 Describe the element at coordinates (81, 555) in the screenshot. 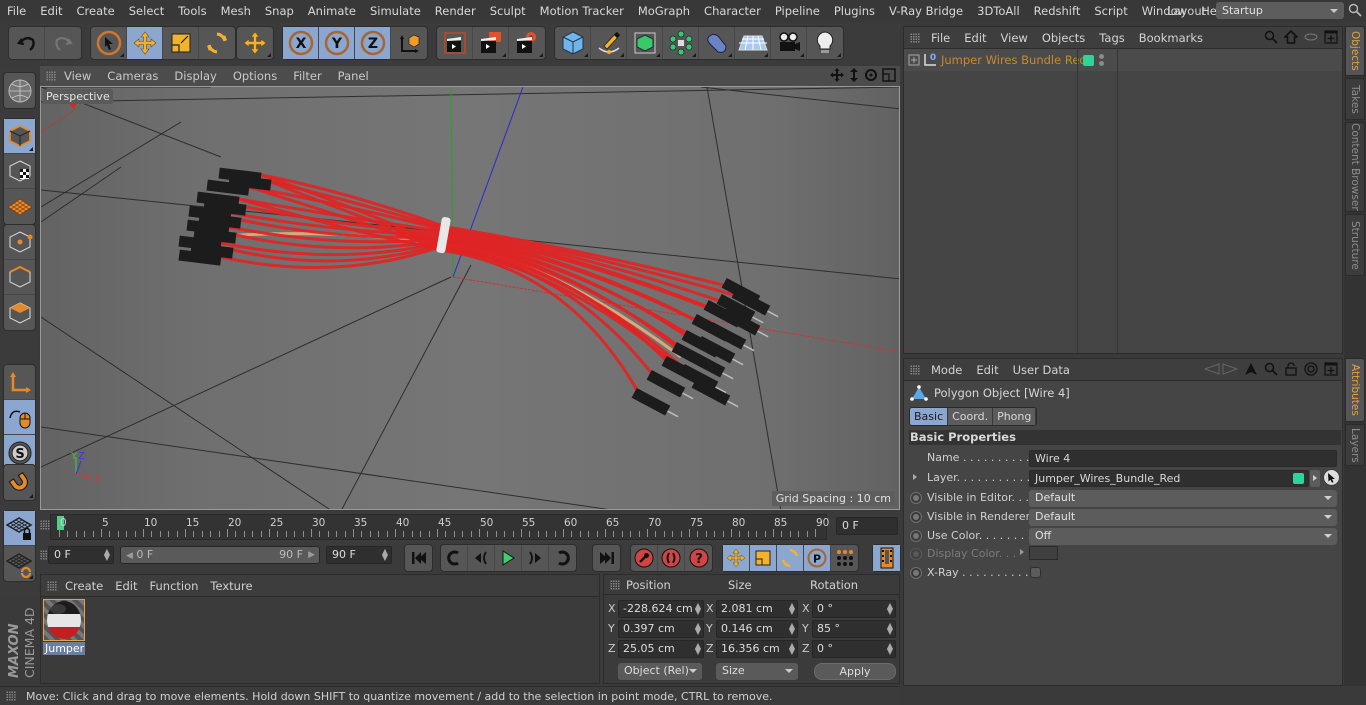

I see `start-frame-field: 0 F ▲ ▼` at that location.